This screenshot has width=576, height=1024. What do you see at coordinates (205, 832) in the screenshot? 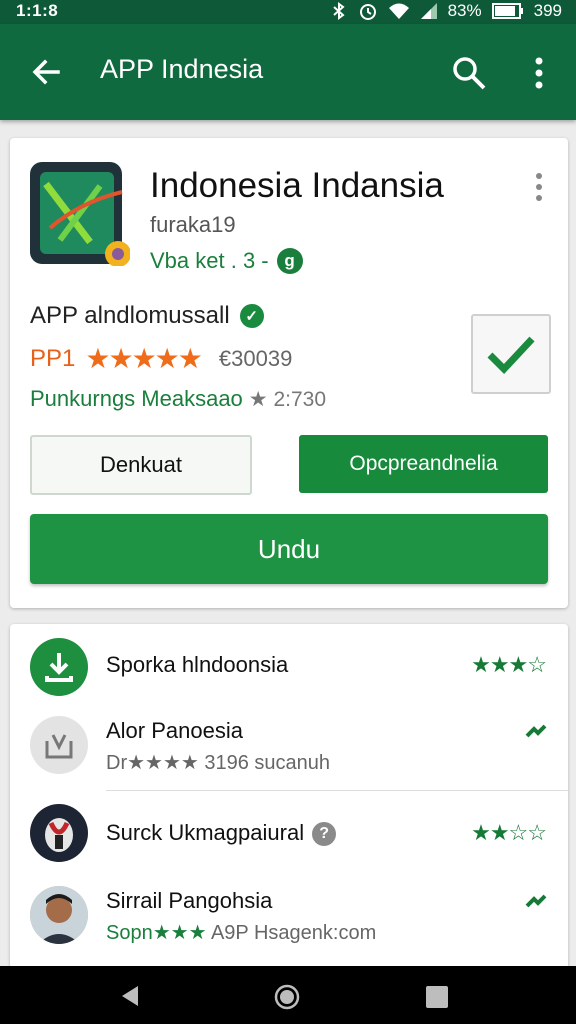
I see `list-item-title: Surck Ukmagpaiural` at bounding box center [205, 832].